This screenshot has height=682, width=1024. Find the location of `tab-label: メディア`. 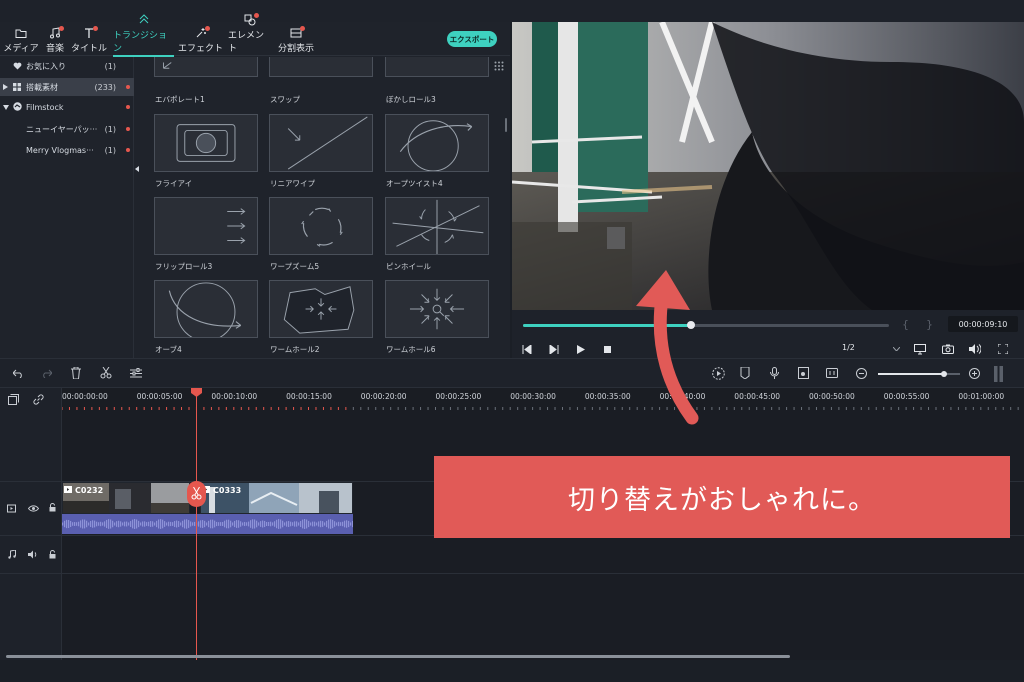

tab-label: メディア is located at coordinates (21, 49).